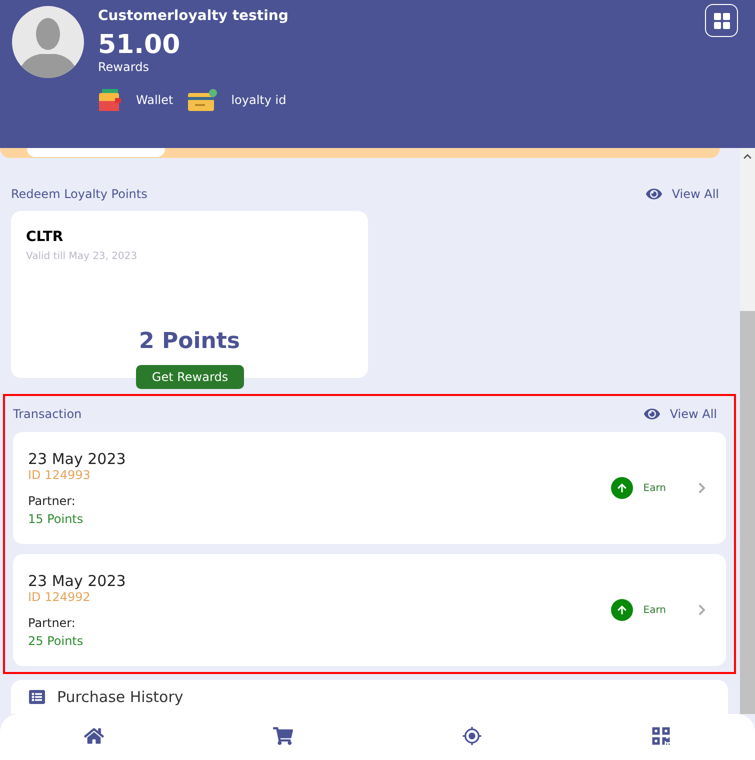 Image resolution: width=755 pixels, height=760 pixels. What do you see at coordinates (193, 16) in the screenshot?
I see `customer-name: Customerloyalty testing` at bounding box center [193, 16].